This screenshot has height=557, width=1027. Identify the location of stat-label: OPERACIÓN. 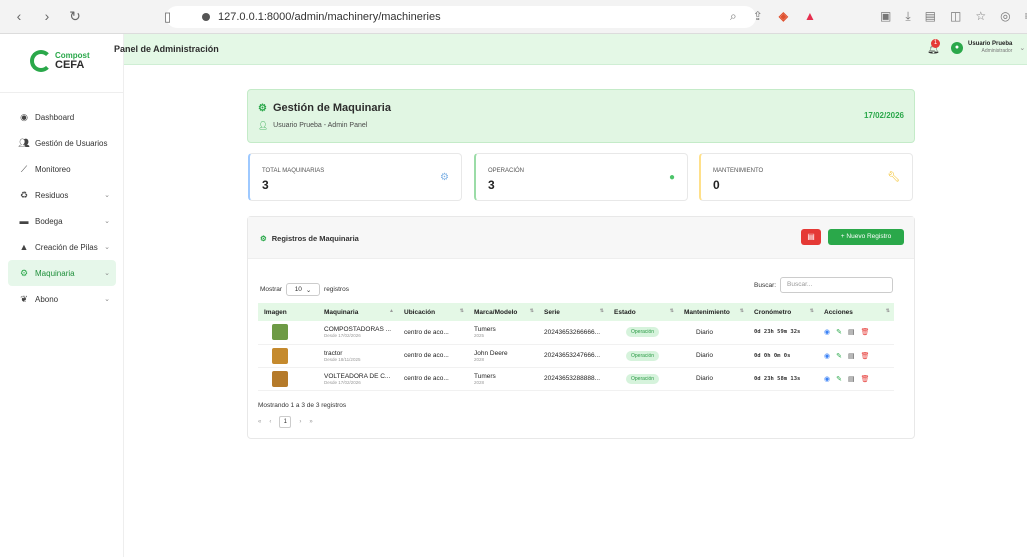
(506, 171).